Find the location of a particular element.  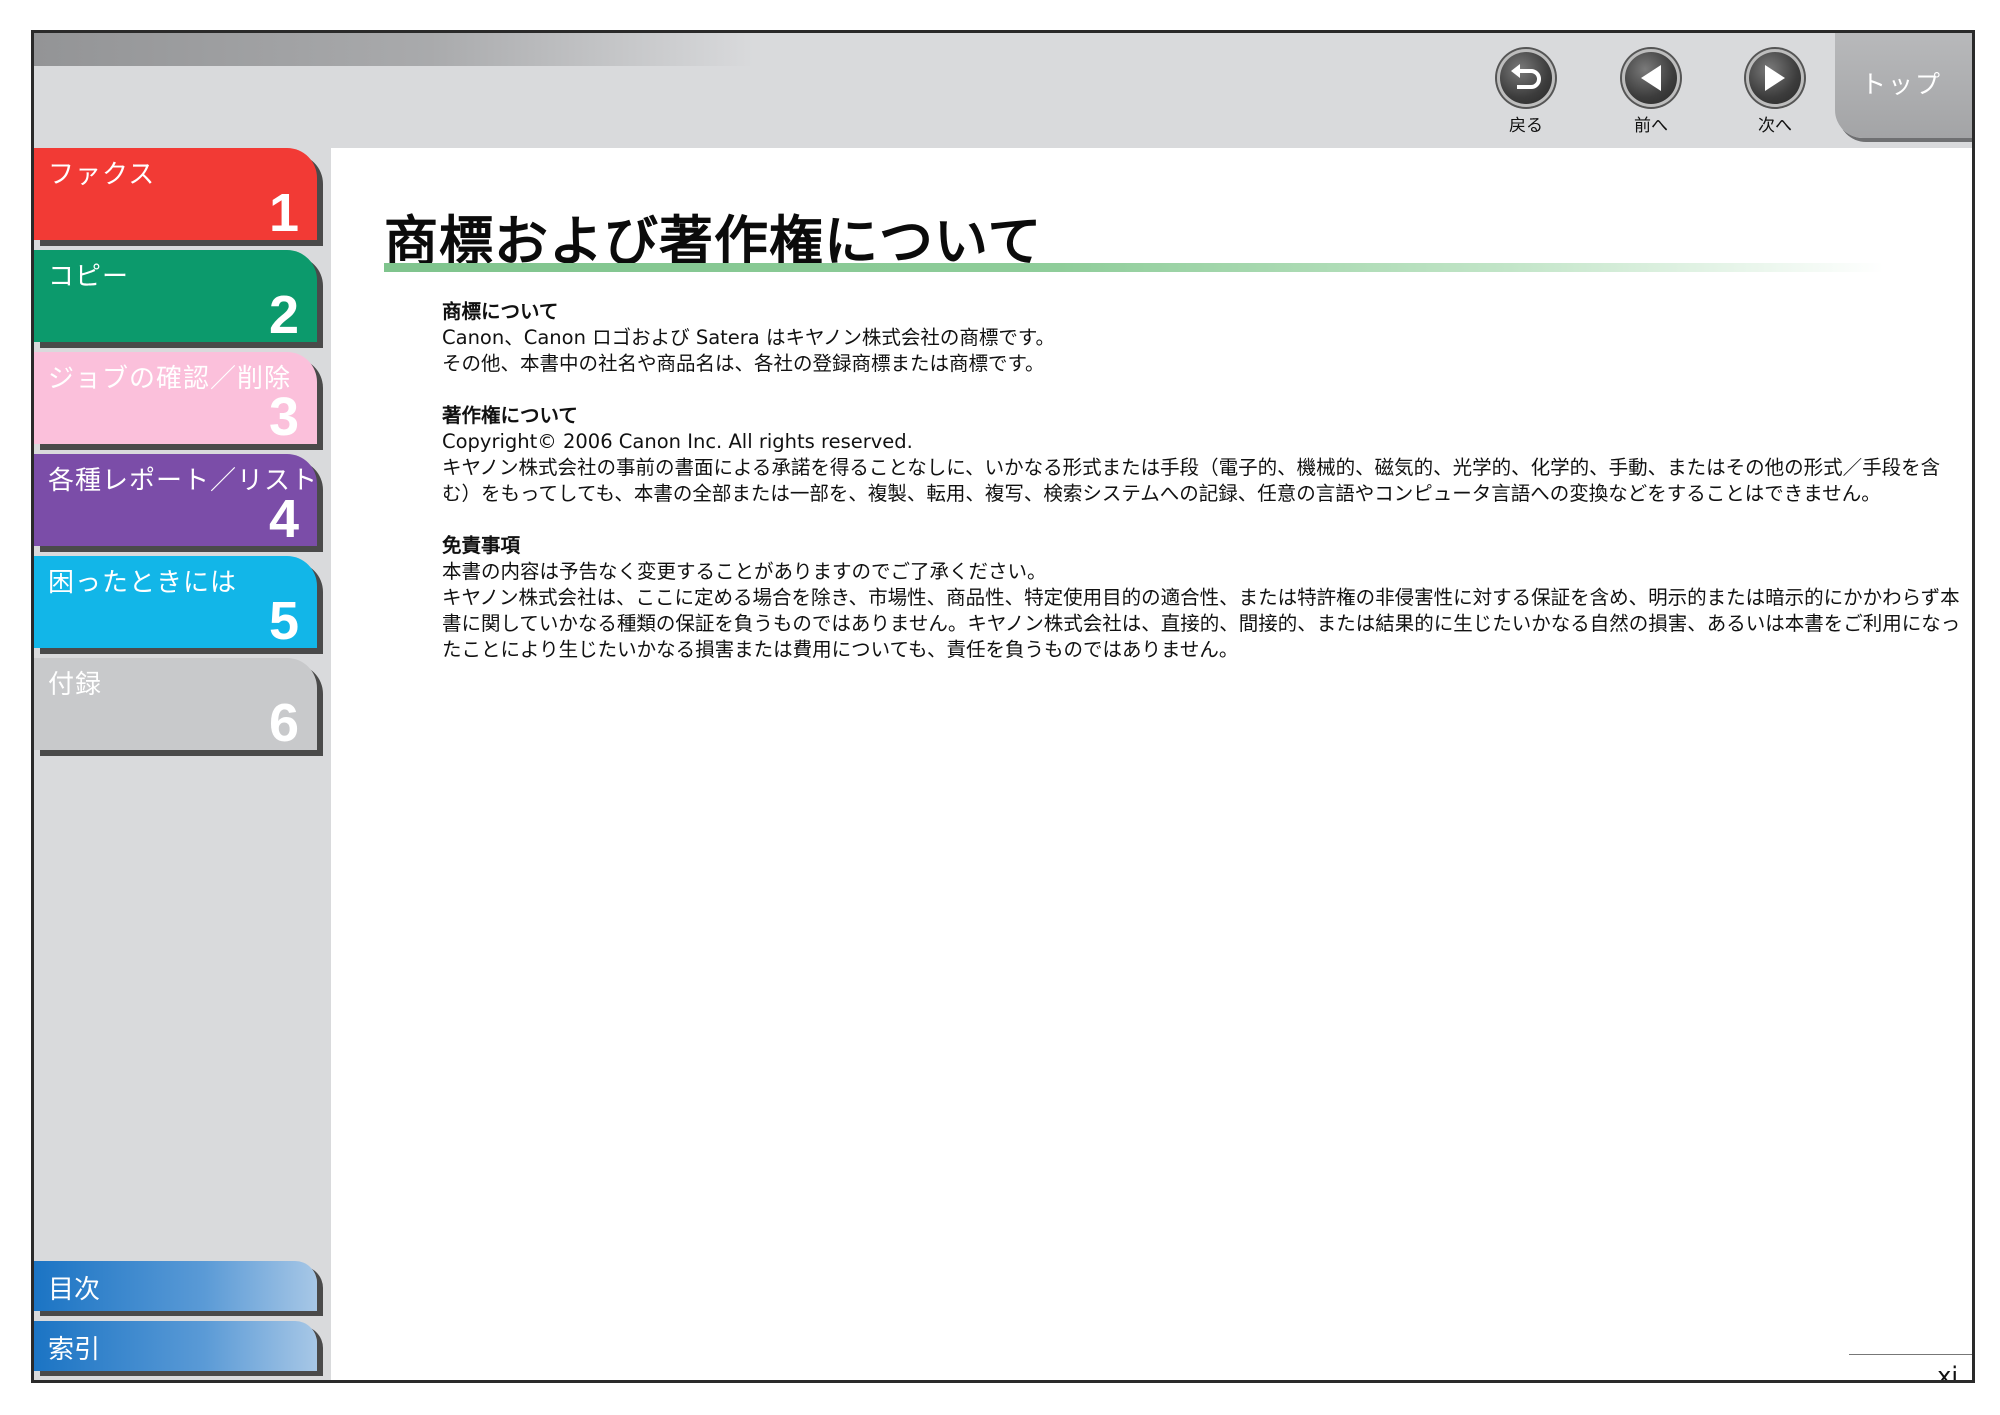

next-label: 次へ is located at coordinates (1775, 126).